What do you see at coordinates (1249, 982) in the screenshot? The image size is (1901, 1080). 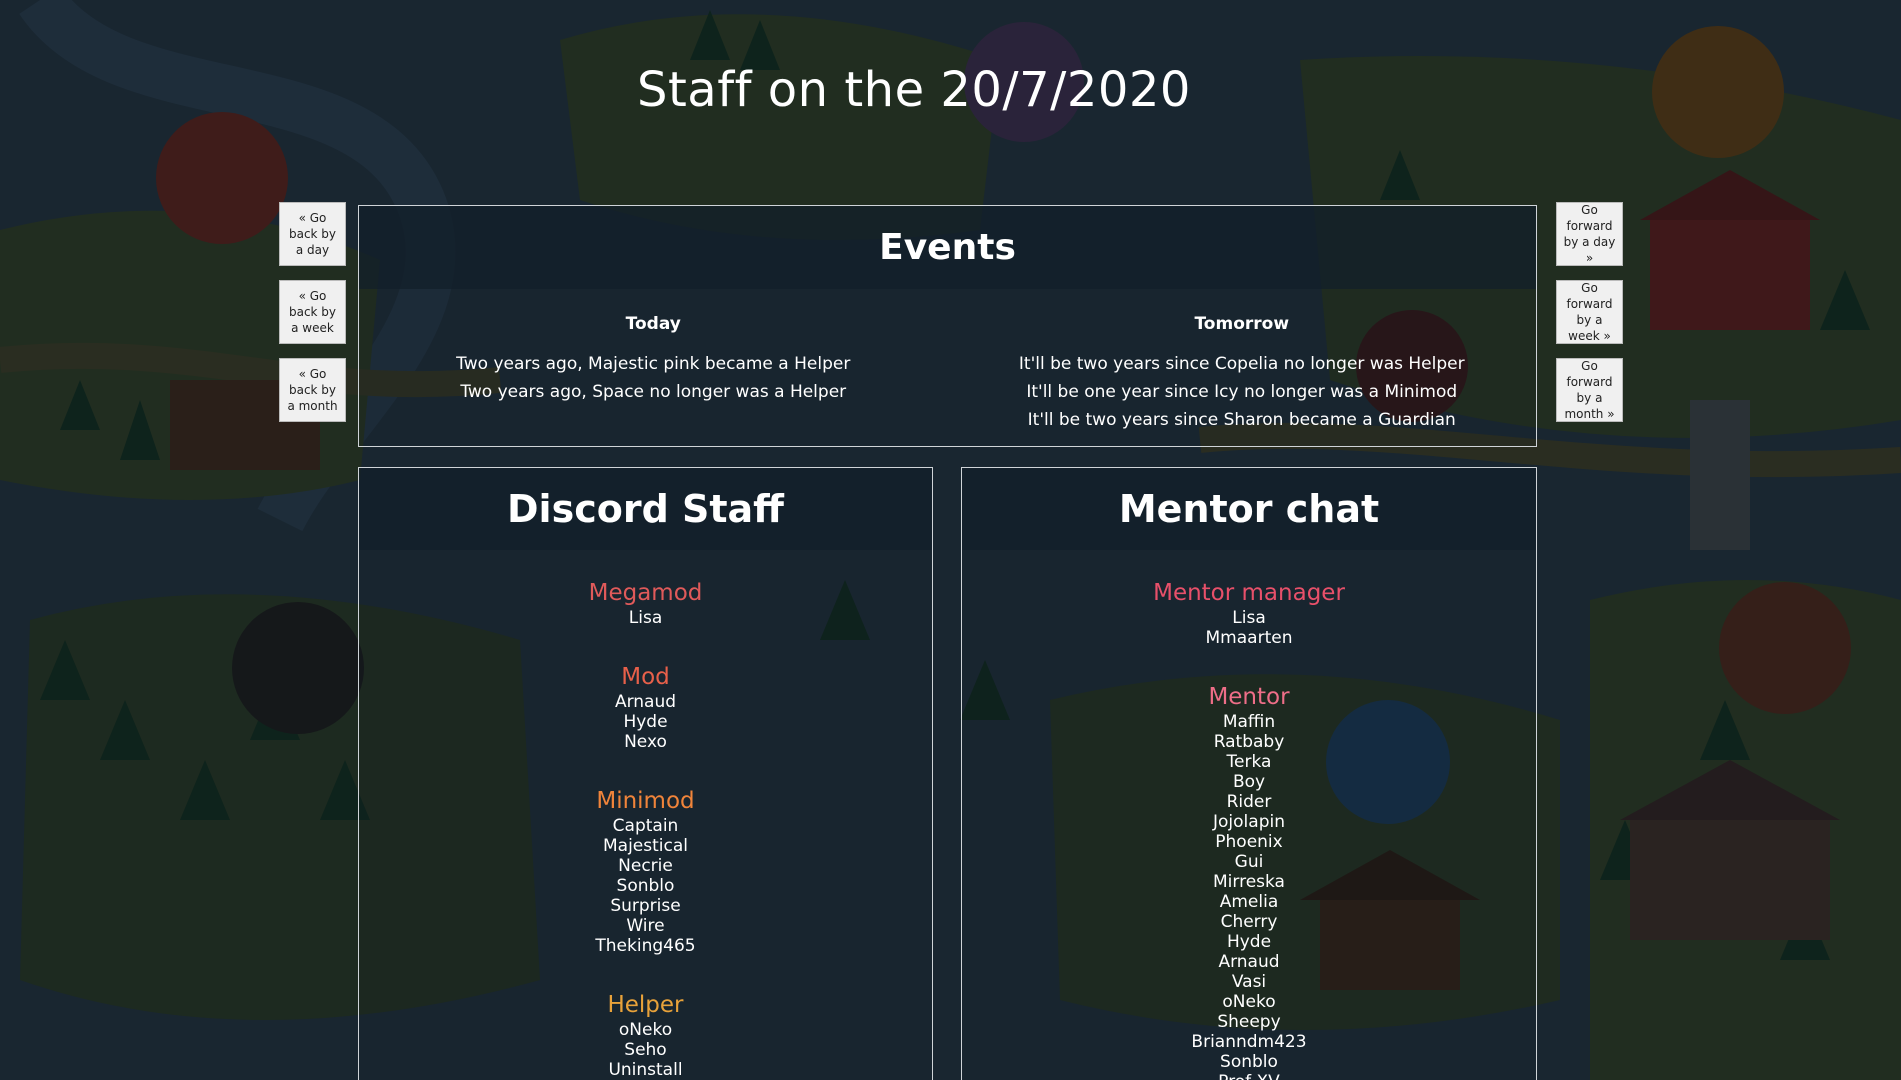 I see `member-name: Vasi` at bounding box center [1249, 982].